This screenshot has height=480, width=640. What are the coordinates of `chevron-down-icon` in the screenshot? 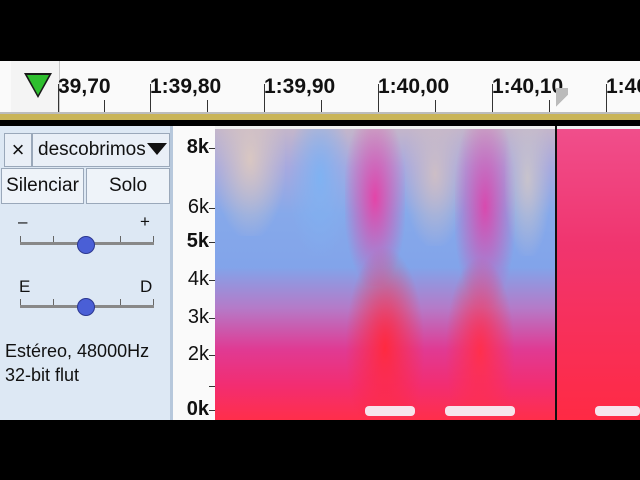 It's located at (157, 149).